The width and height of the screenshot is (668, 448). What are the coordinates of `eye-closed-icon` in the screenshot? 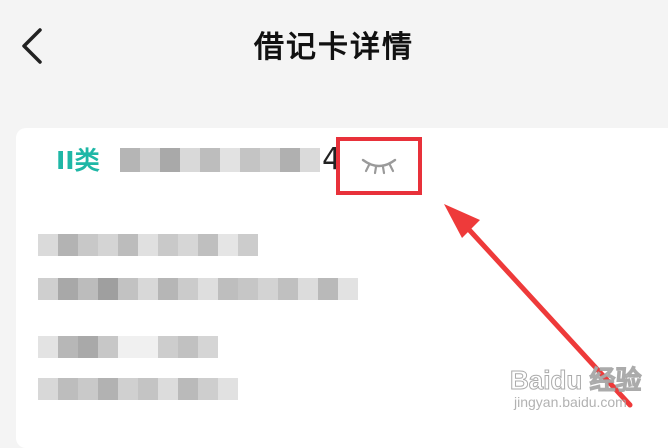 It's located at (379, 166).